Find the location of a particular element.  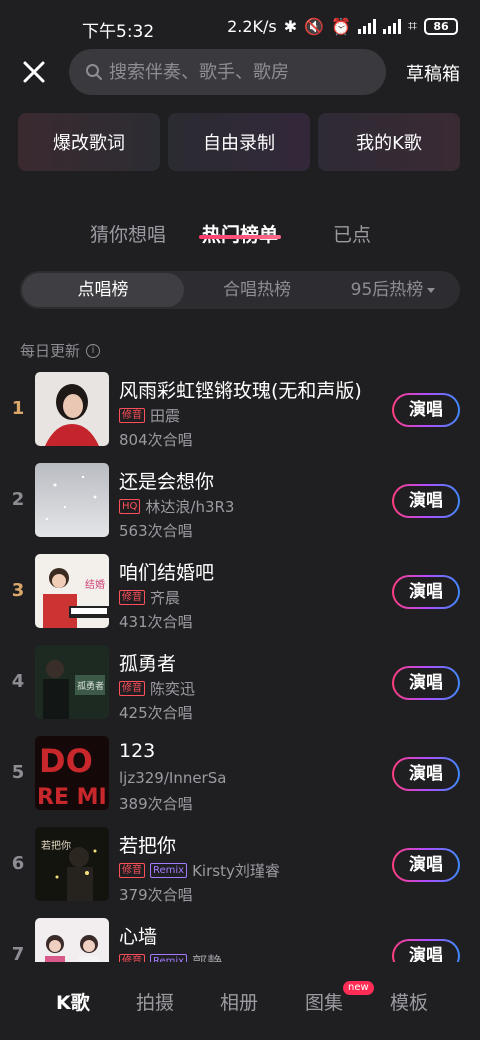

svg-text: 结婚 is located at coordinates (95, 584).